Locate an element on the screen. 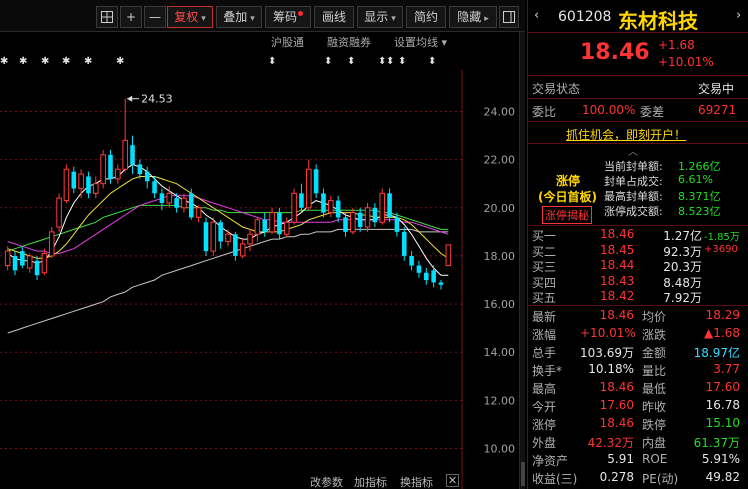 This screenshot has height=489, width=748. simple-mode-button: 简约 is located at coordinates (426, 17).